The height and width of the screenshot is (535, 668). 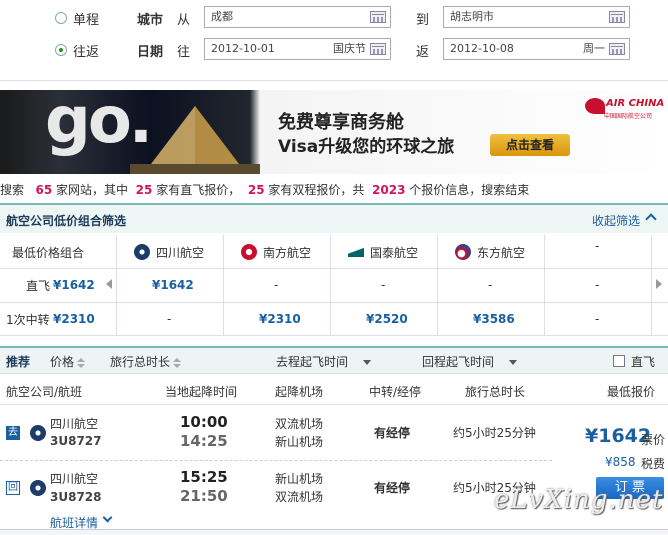 I want to click on cell-direct-sichuan: ¥1642, so click(x=173, y=285).